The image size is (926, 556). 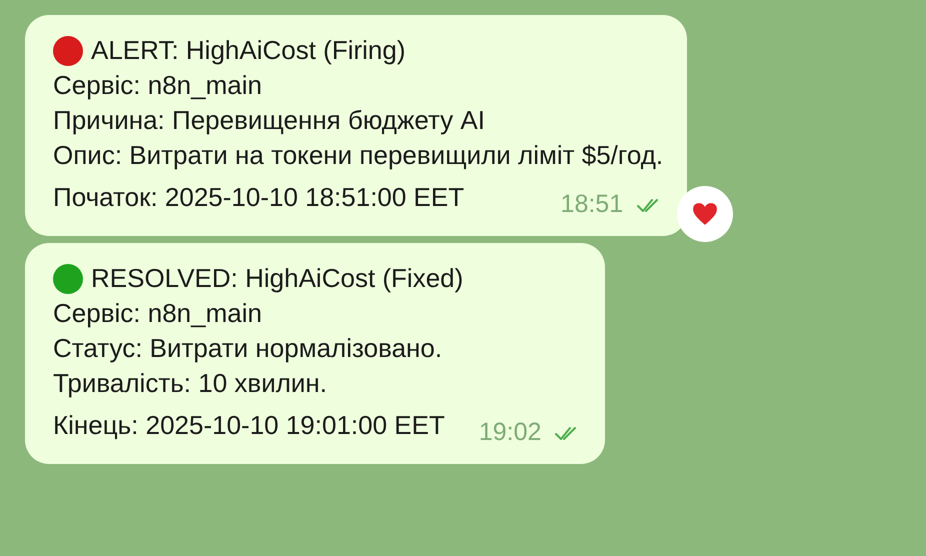 What do you see at coordinates (510, 432) in the screenshot?
I see `message-time: 19:02` at bounding box center [510, 432].